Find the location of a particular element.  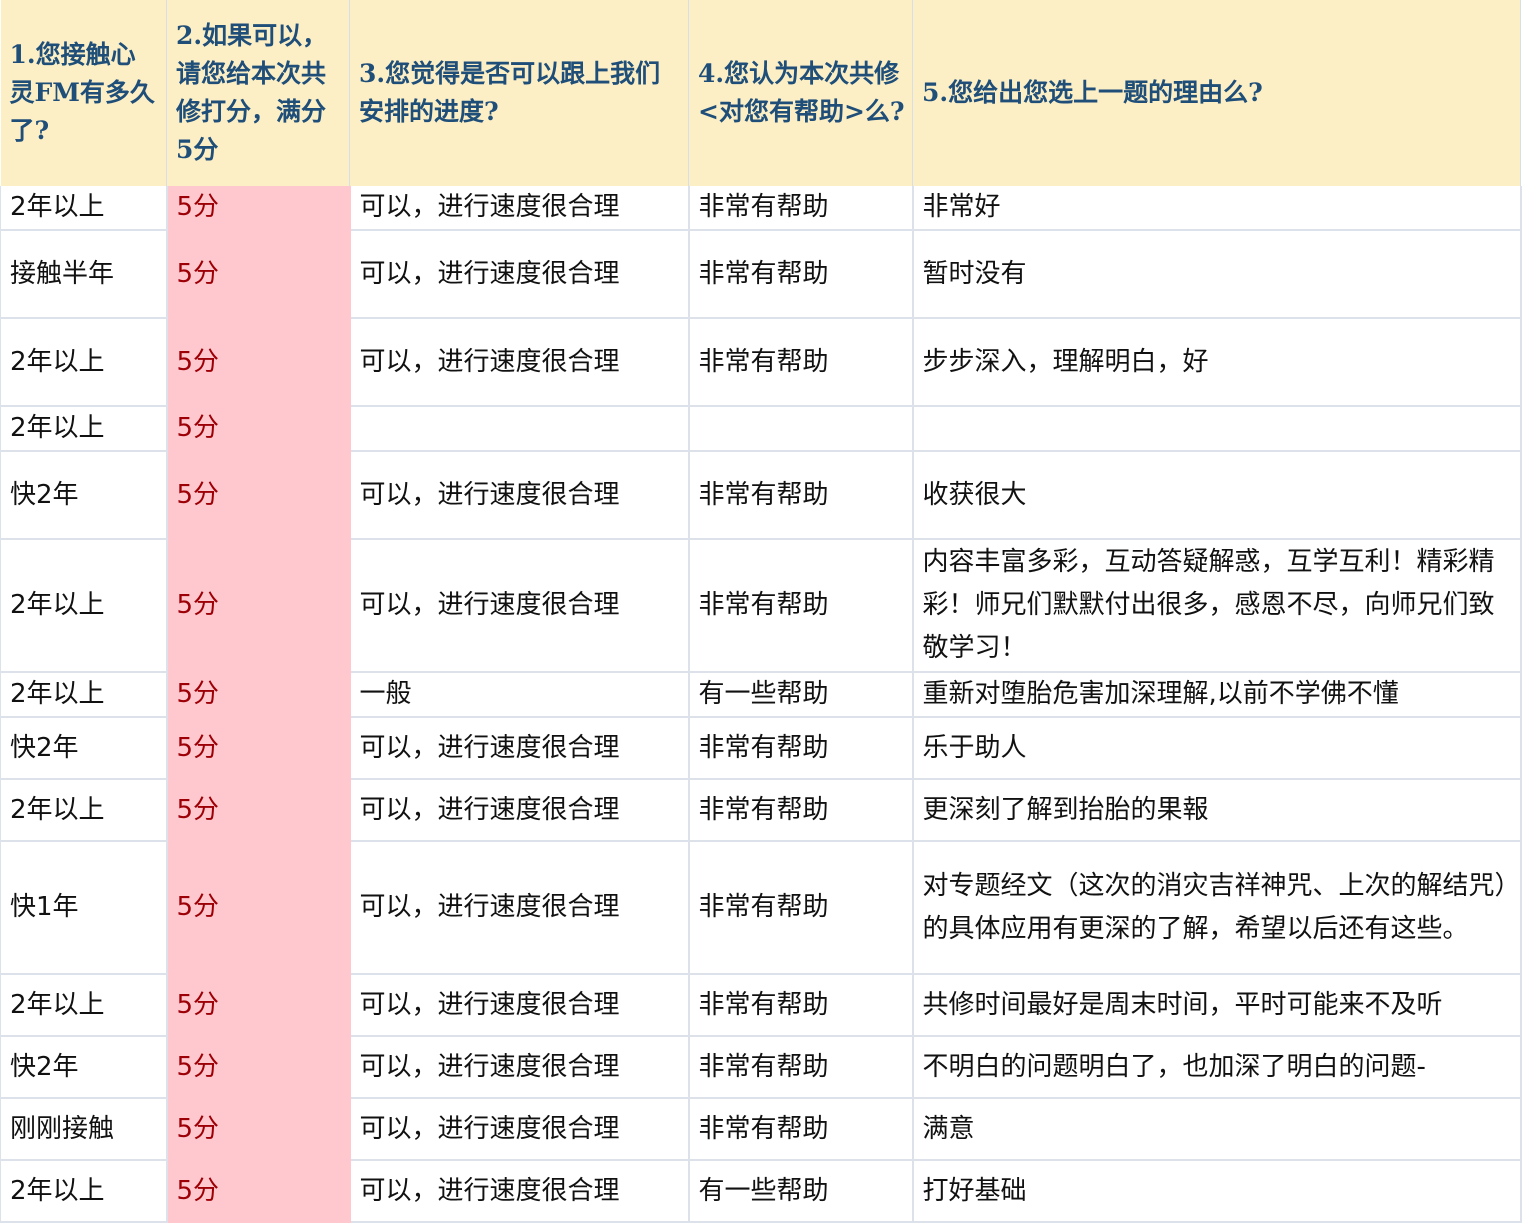

header-helpful: 4.您认为本次共修<对您有帮助>么? is located at coordinates (800, 93).